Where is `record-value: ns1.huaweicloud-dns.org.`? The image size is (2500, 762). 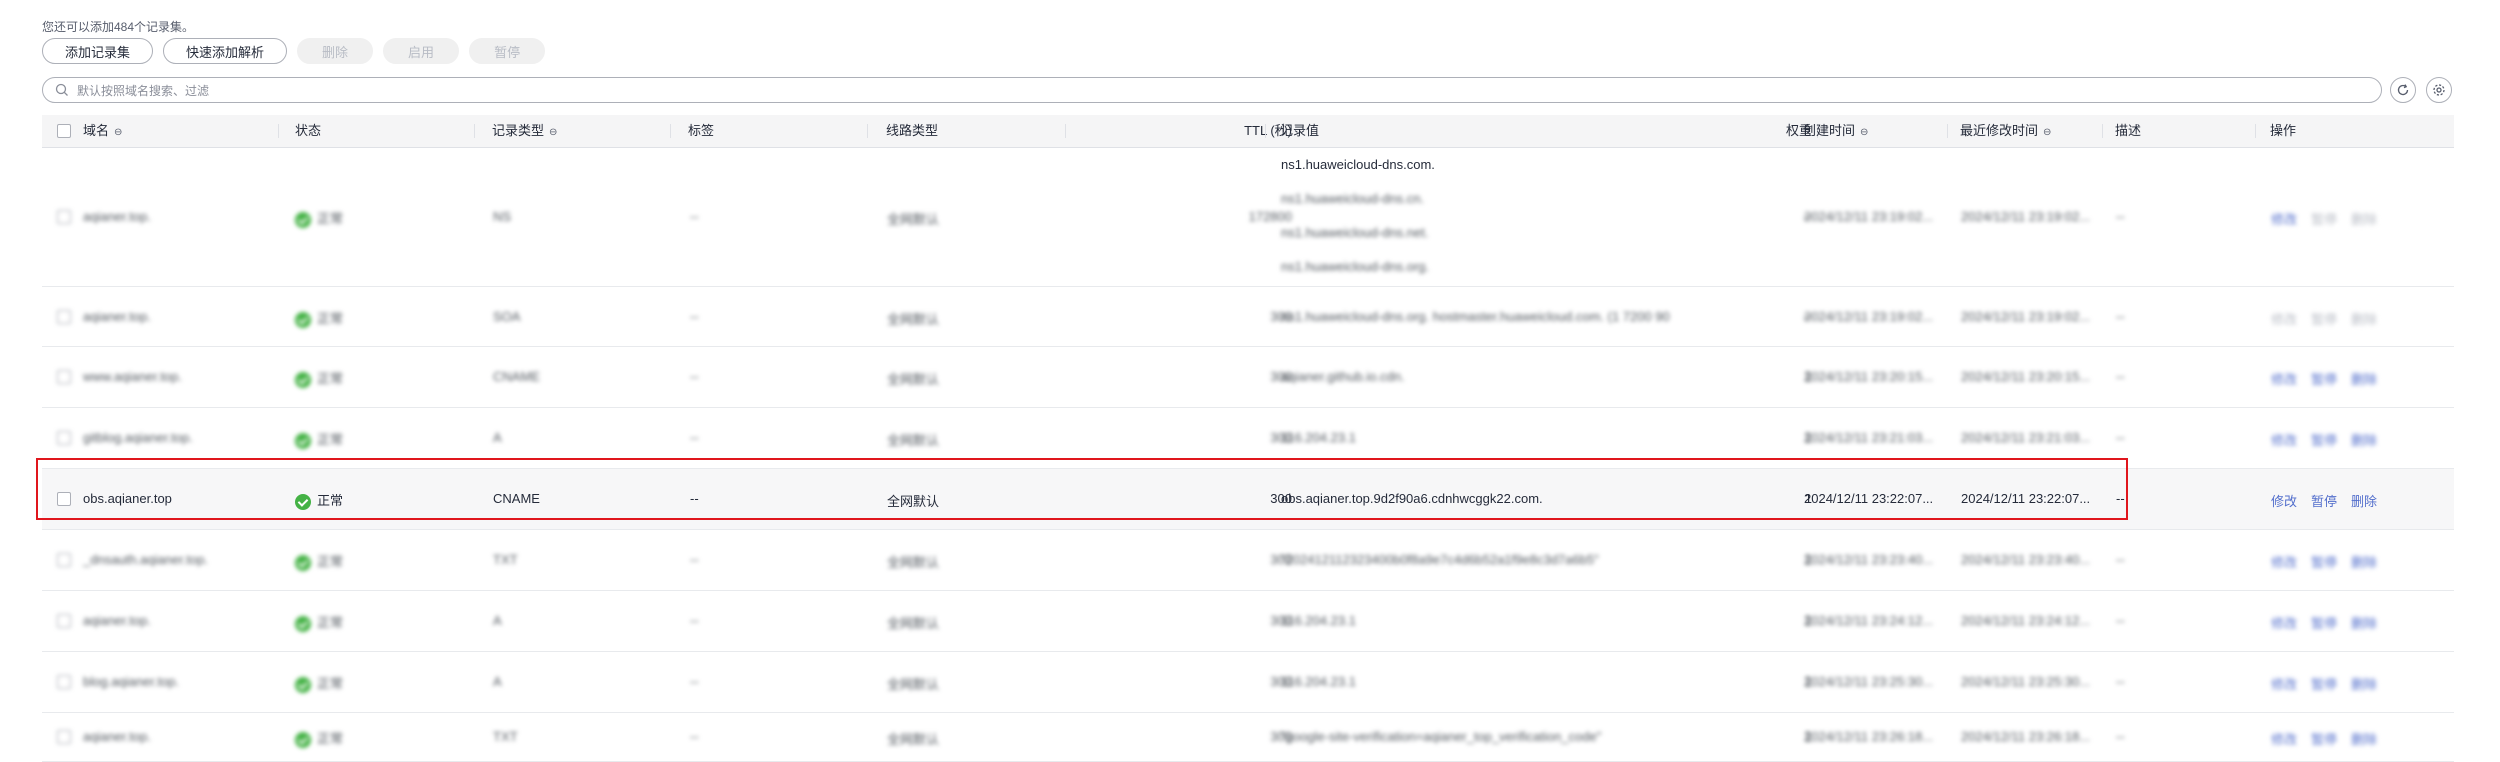
record-value: ns1.huaweicloud-dns.org. is located at coordinates (1355, 266).